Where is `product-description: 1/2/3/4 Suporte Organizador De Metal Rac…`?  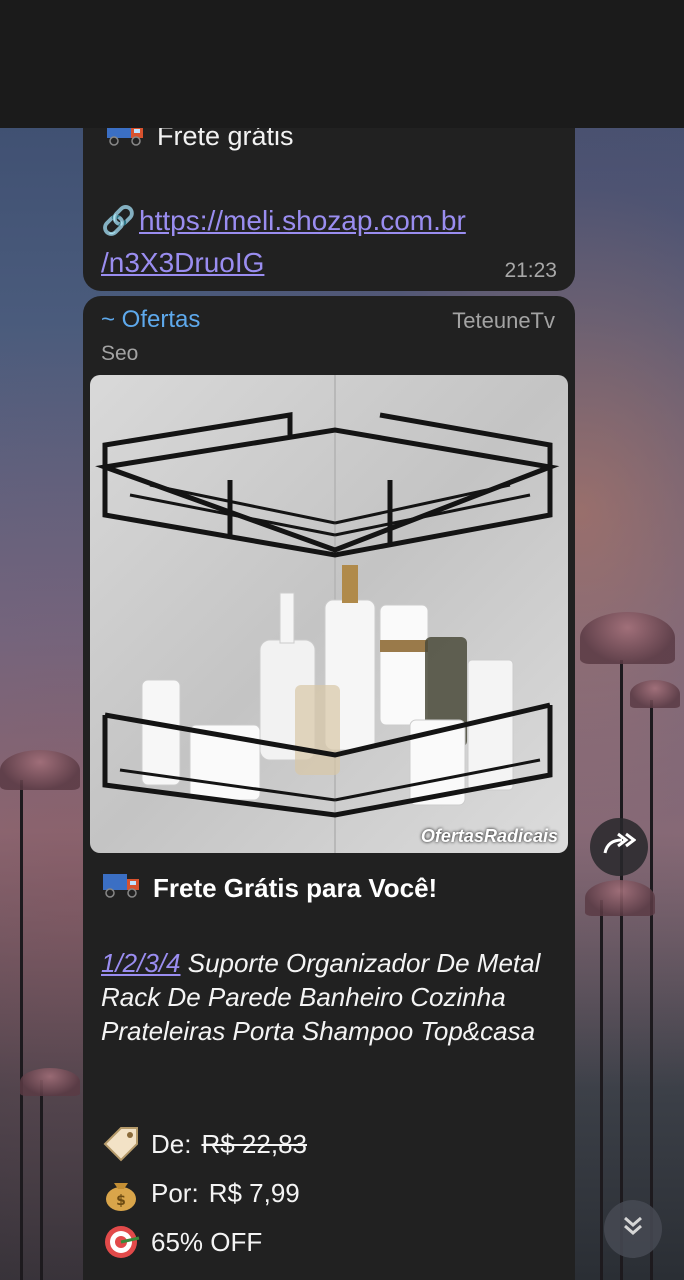 product-description: 1/2/3/4 Suporte Organizador De Metal Rac… is located at coordinates (331, 997).